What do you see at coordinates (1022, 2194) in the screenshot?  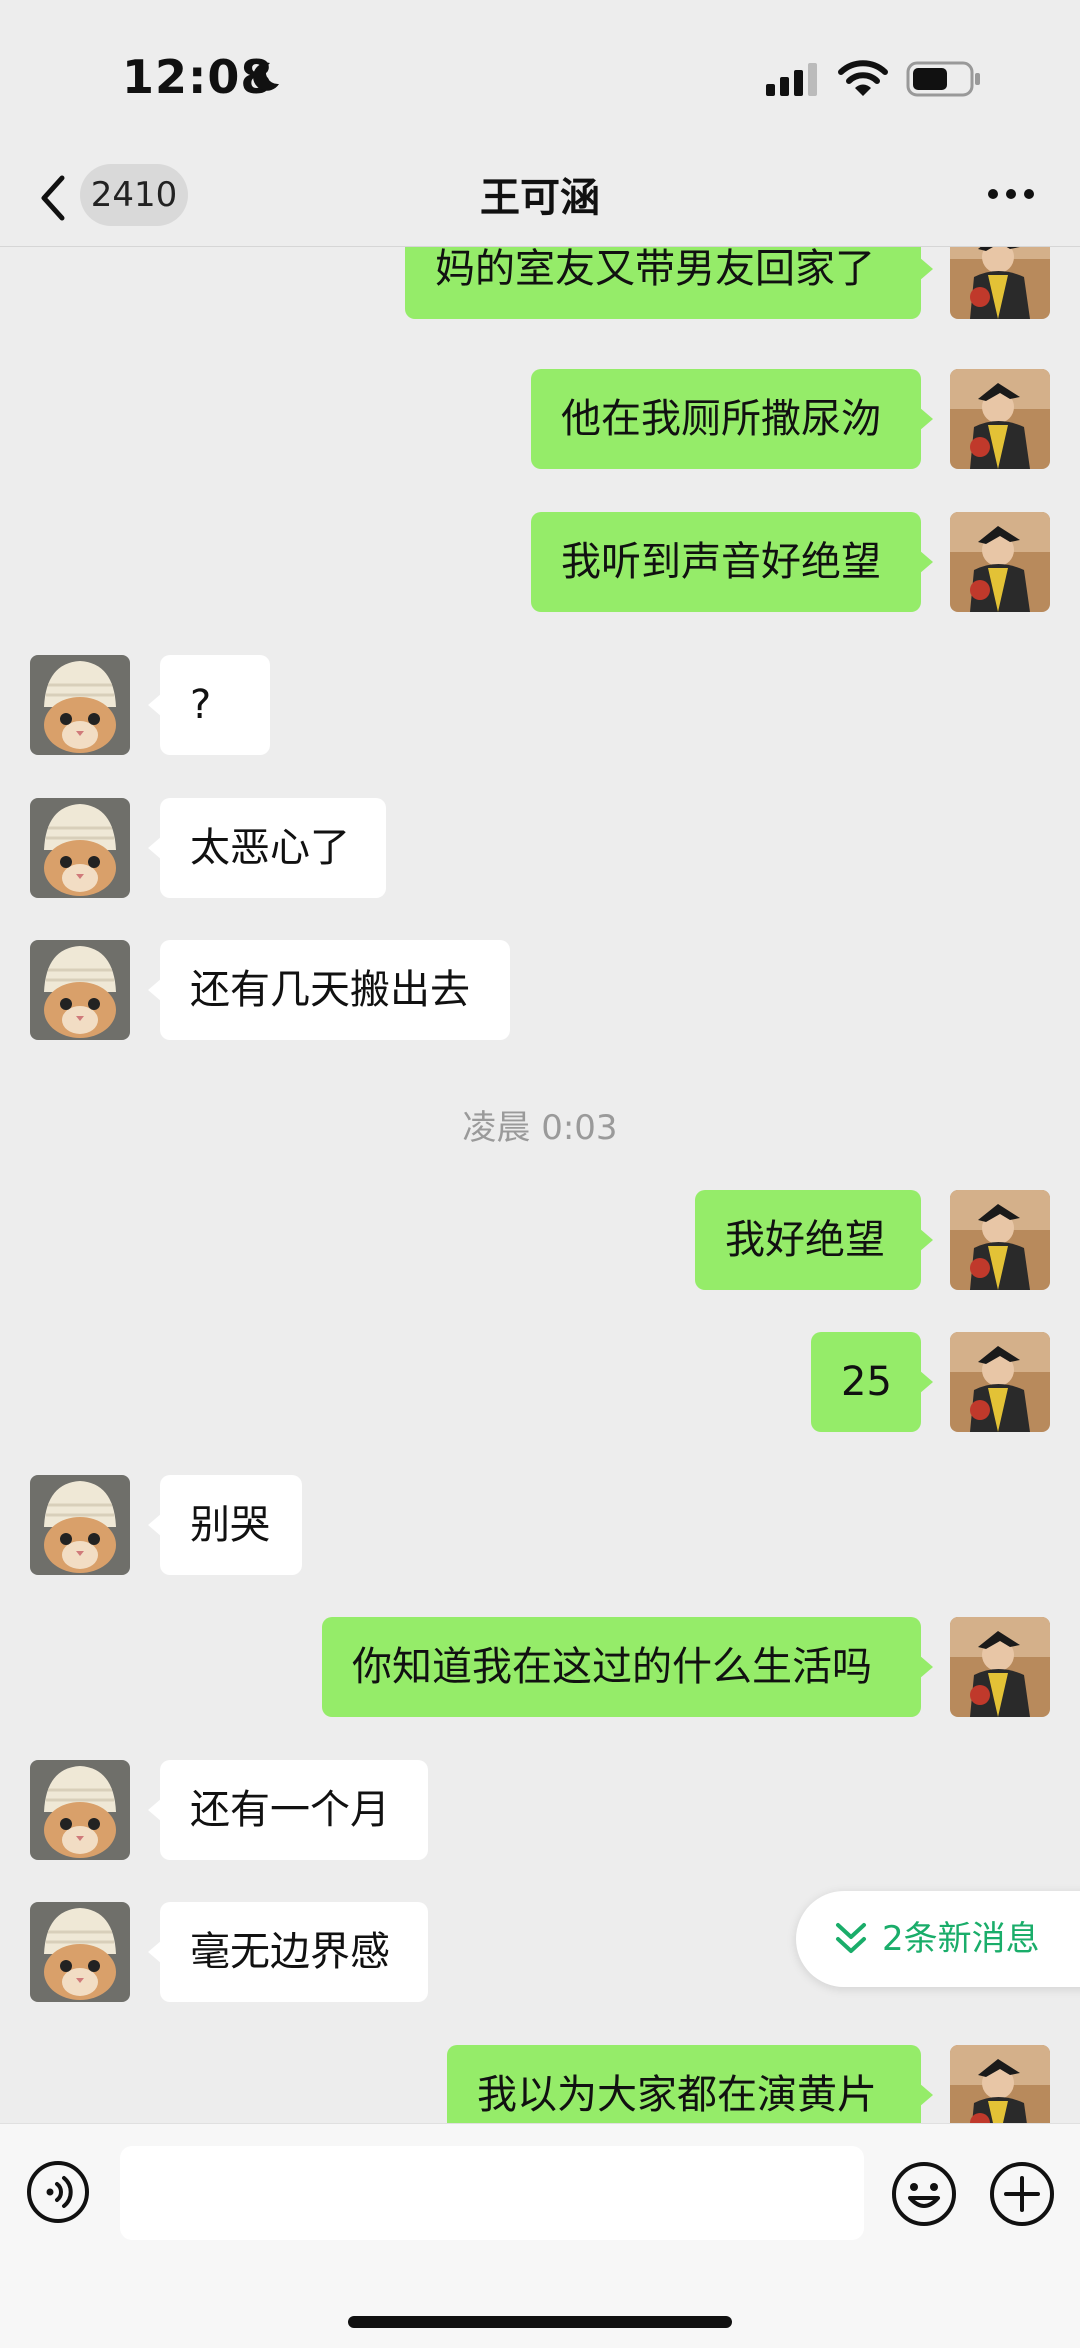 I see `plus-icon` at bounding box center [1022, 2194].